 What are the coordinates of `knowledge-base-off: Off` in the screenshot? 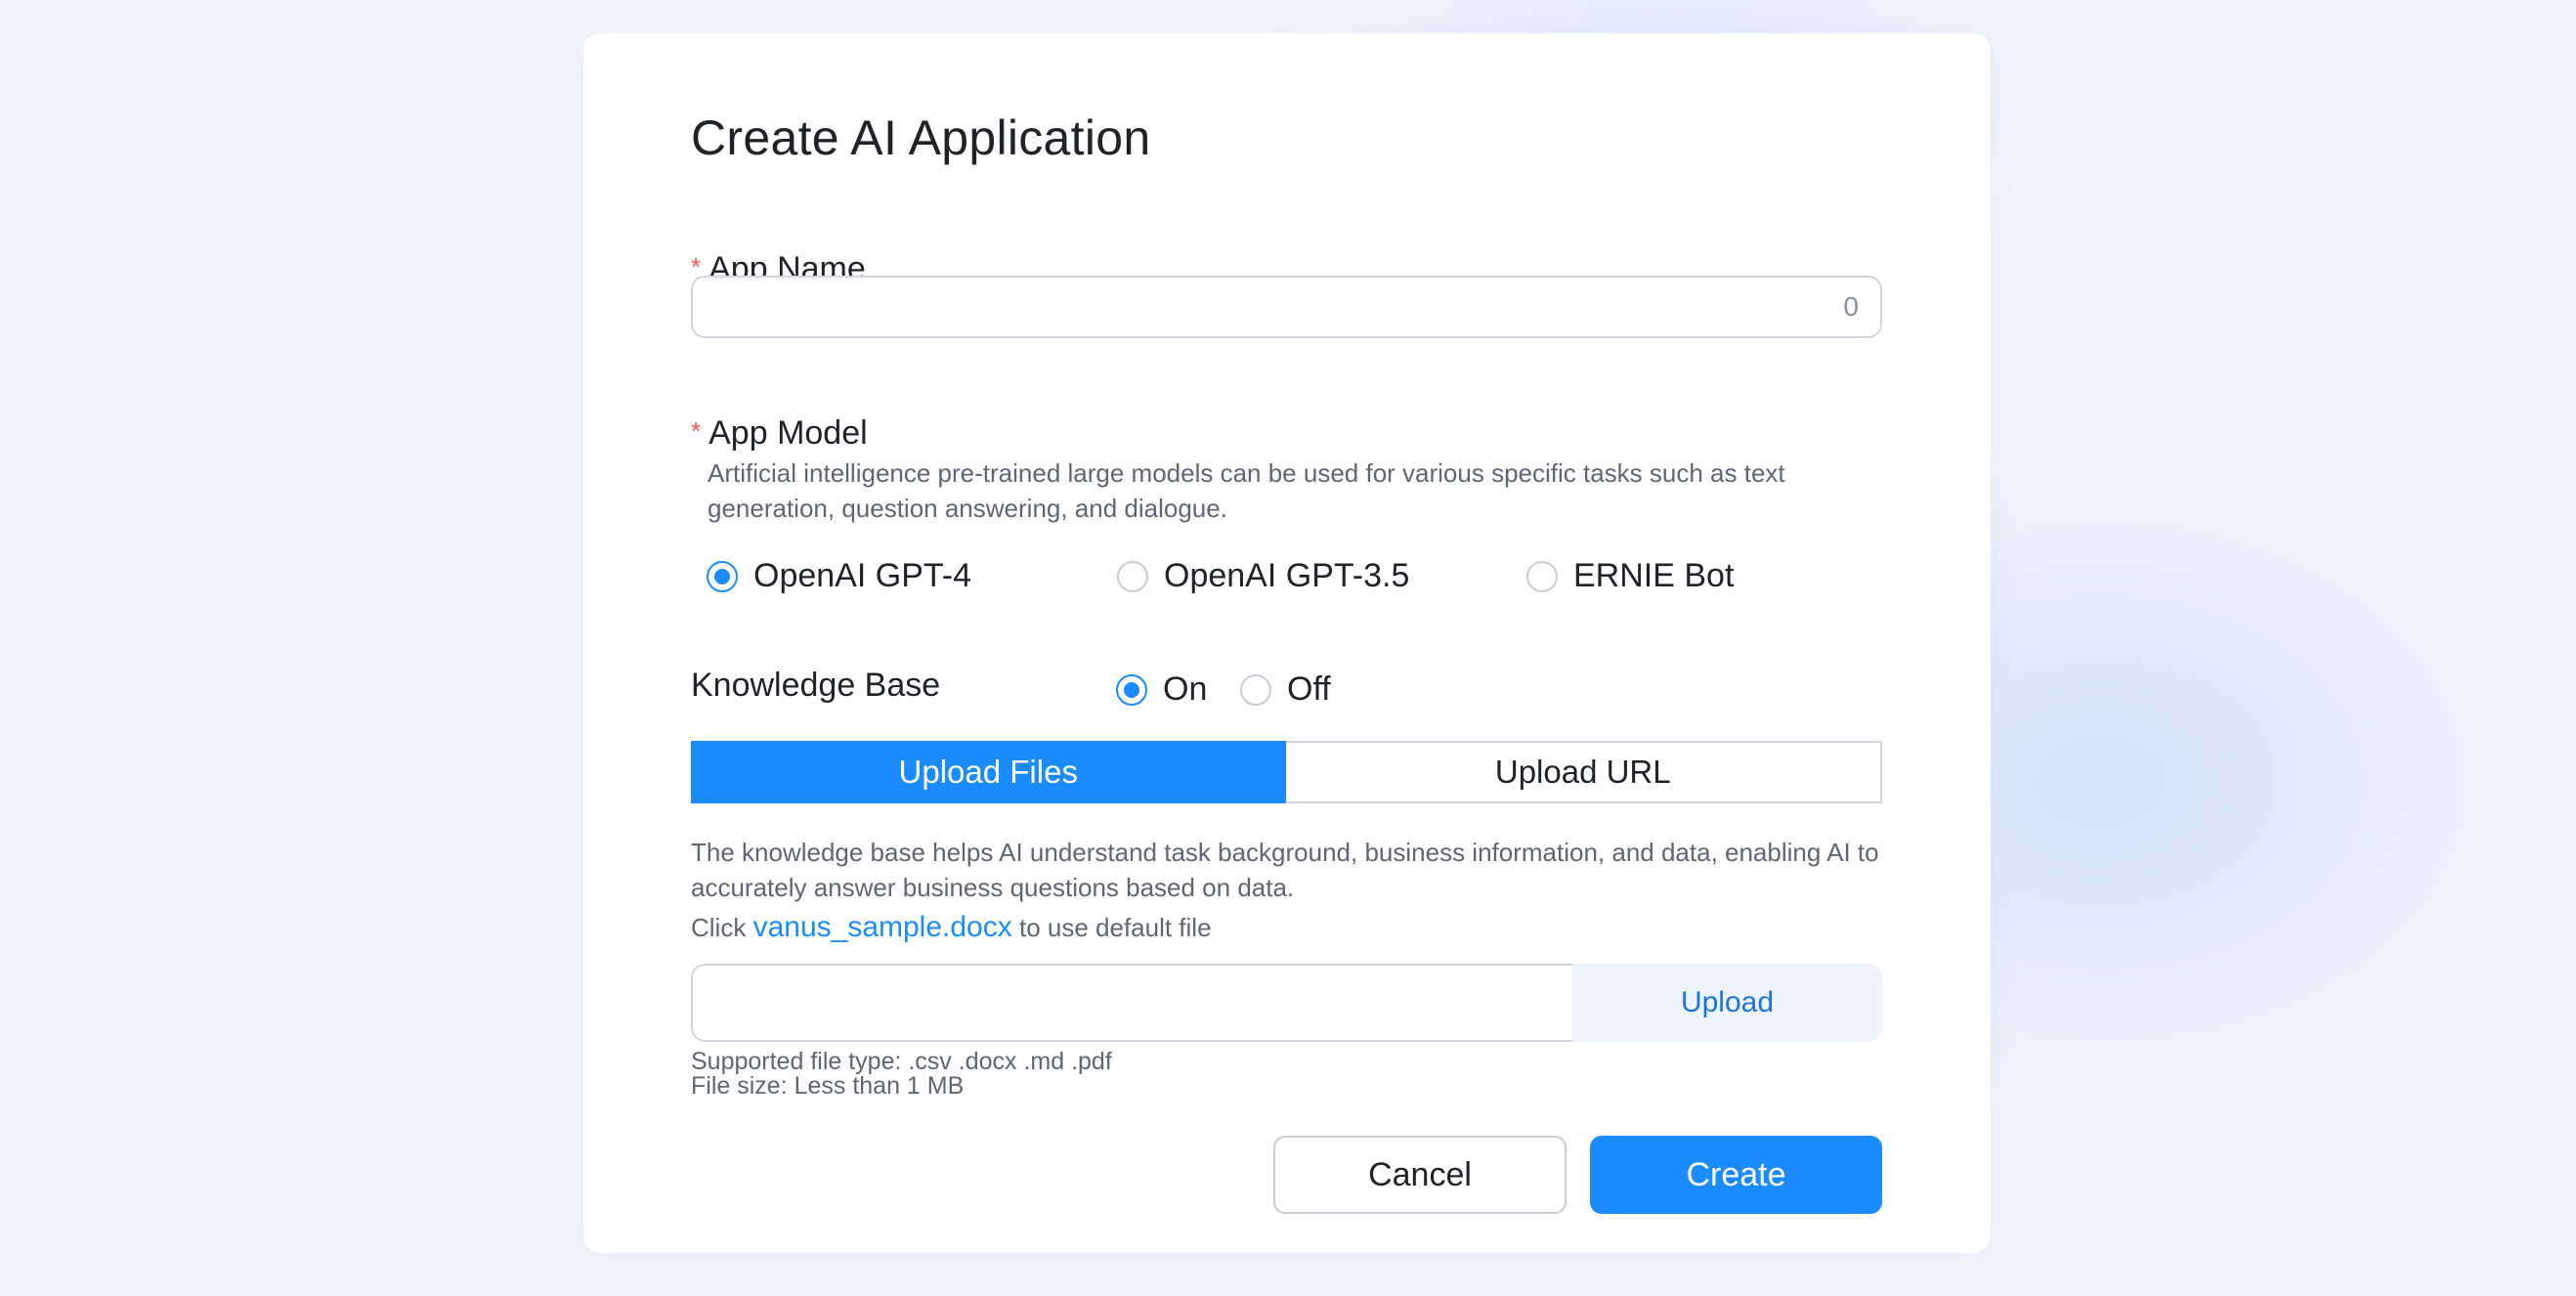 It's located at (1286, 689).